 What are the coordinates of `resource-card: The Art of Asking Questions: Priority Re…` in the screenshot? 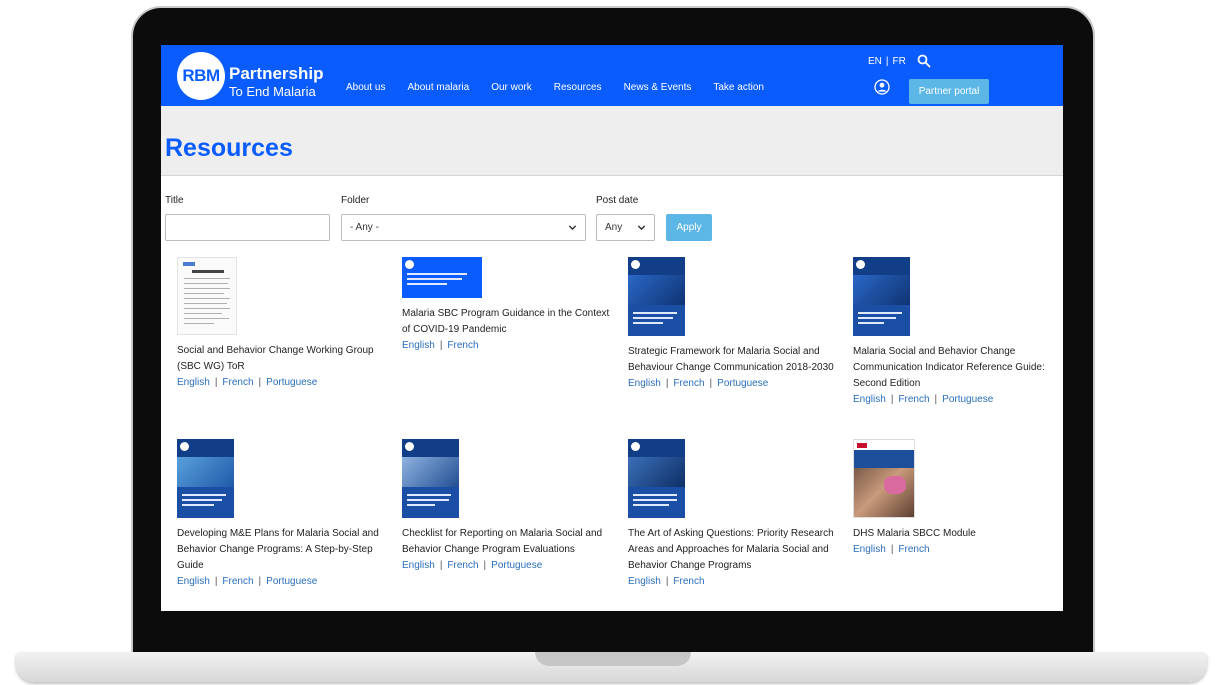 It's located at (734, 514).